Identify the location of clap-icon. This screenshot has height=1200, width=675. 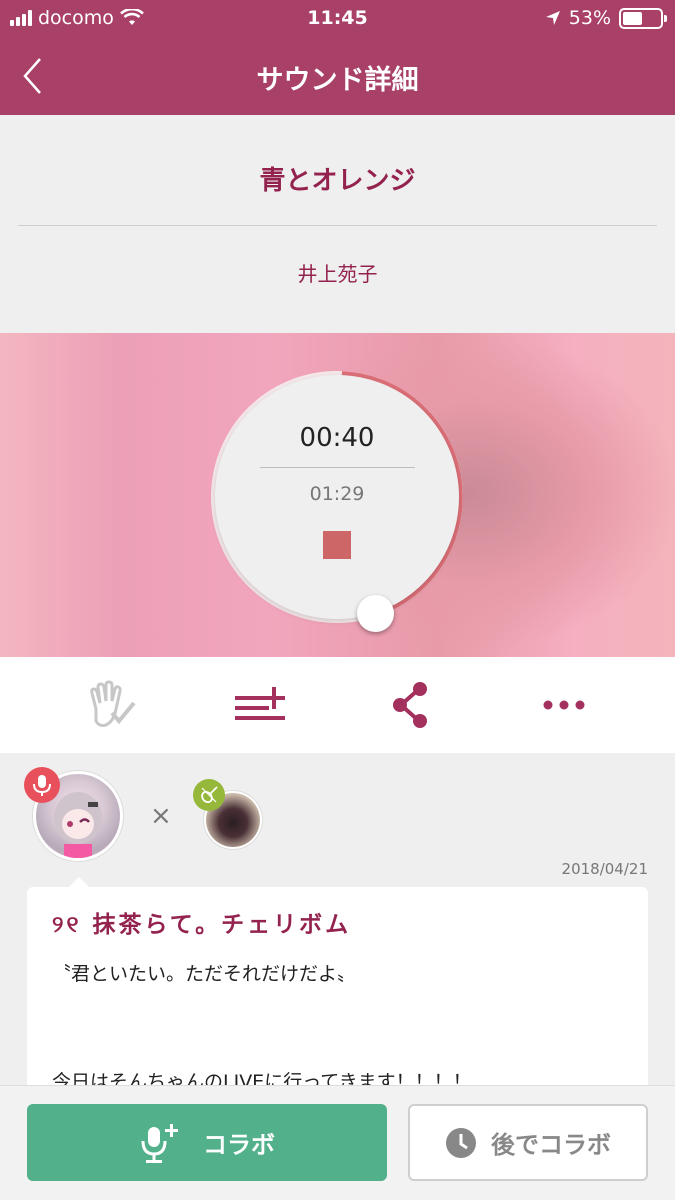
(113, 703).